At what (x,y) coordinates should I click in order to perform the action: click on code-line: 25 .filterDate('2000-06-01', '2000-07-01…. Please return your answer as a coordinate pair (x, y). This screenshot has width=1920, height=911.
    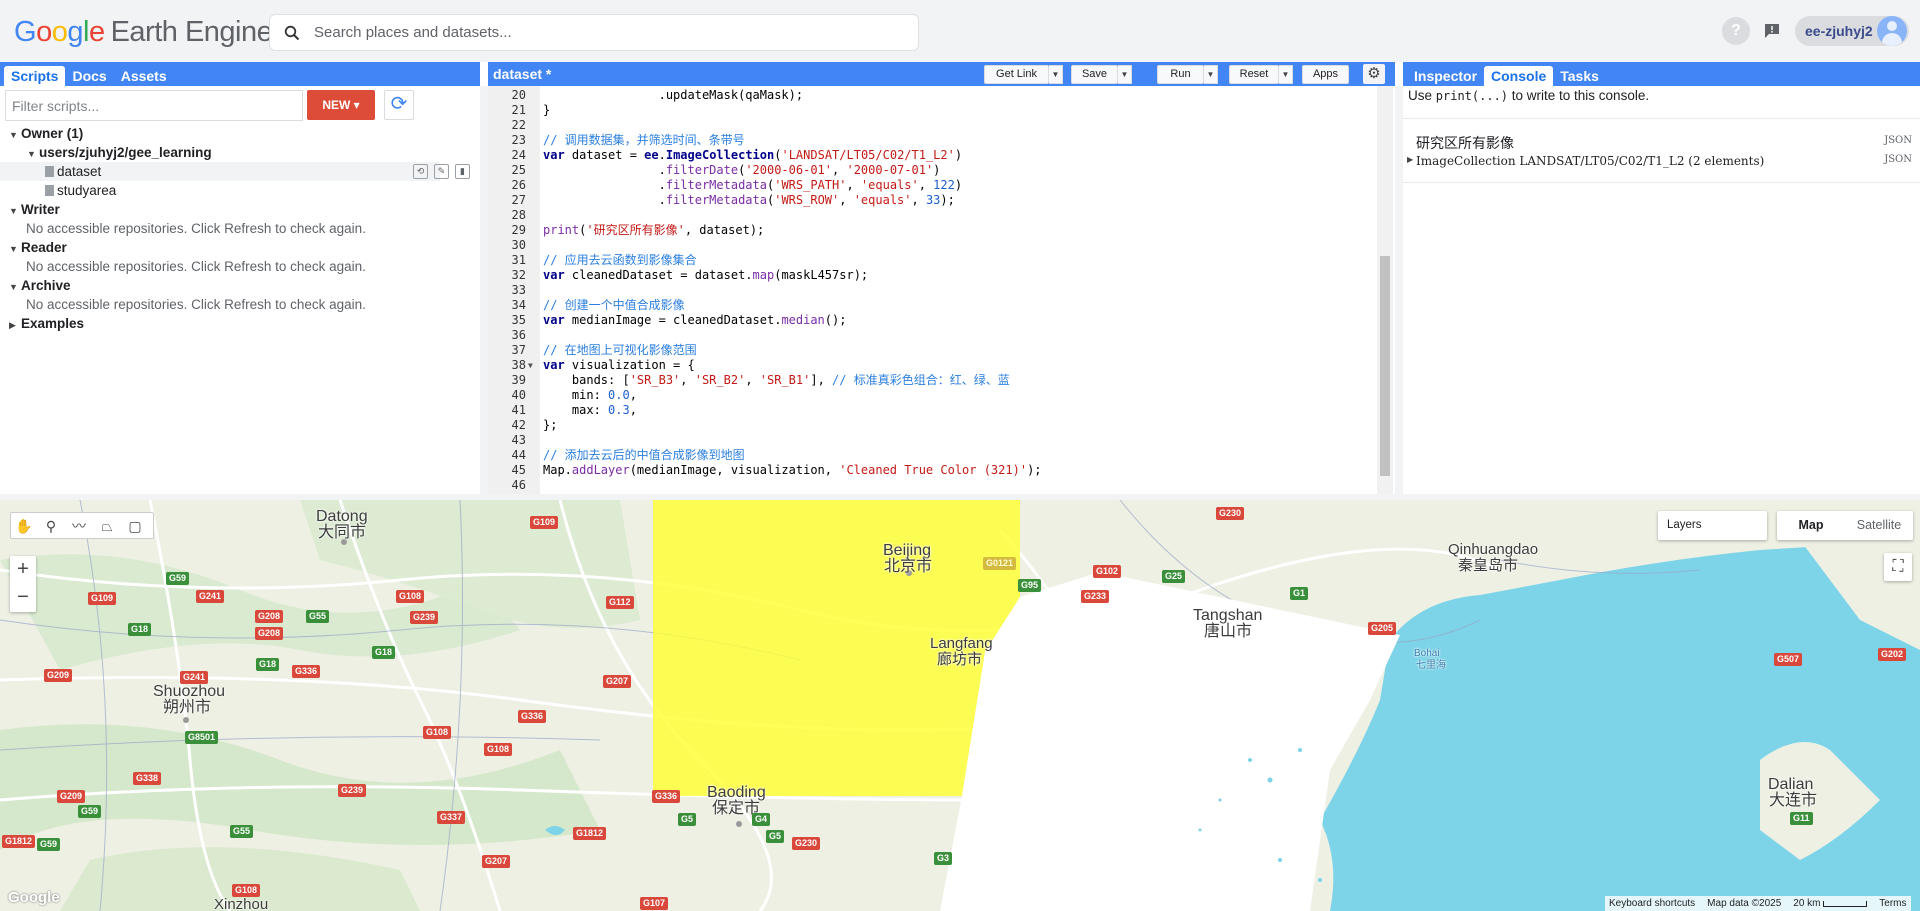
    Looking at the image, I should click on (933, 170).